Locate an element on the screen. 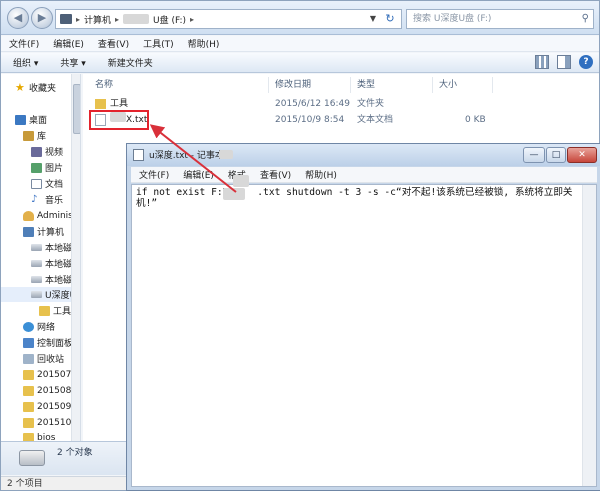 The image size is (600, 491). menu-tools: 工具(T) is located at coordinates (158, 43).